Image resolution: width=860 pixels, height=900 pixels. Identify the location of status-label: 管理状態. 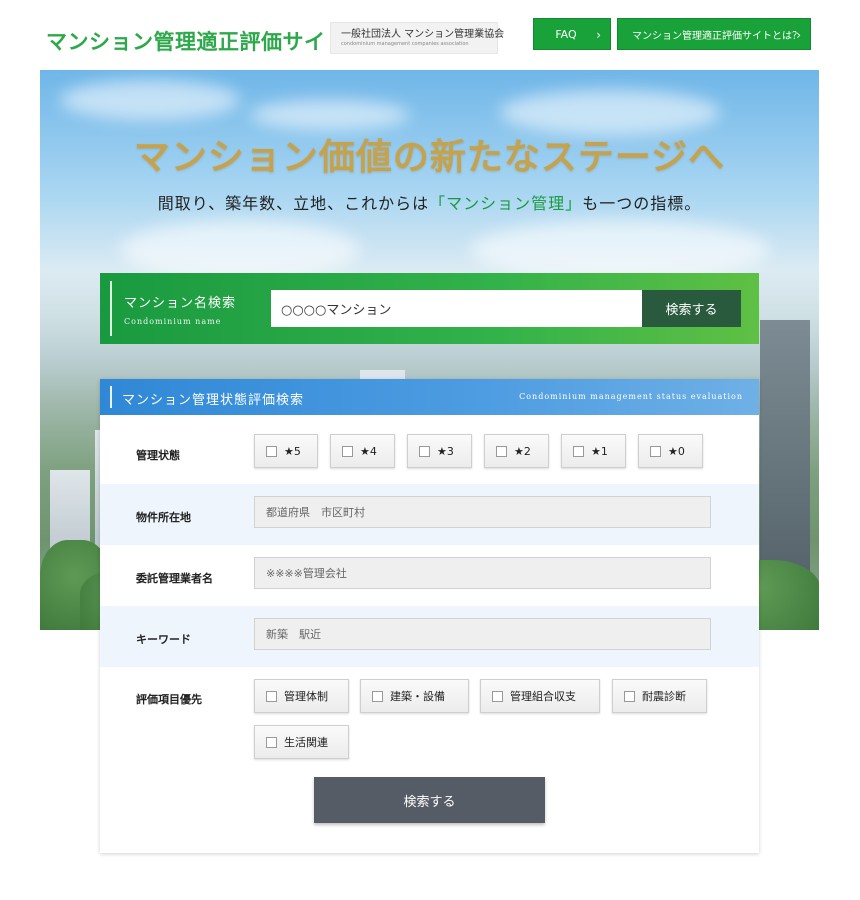
(158, 455).